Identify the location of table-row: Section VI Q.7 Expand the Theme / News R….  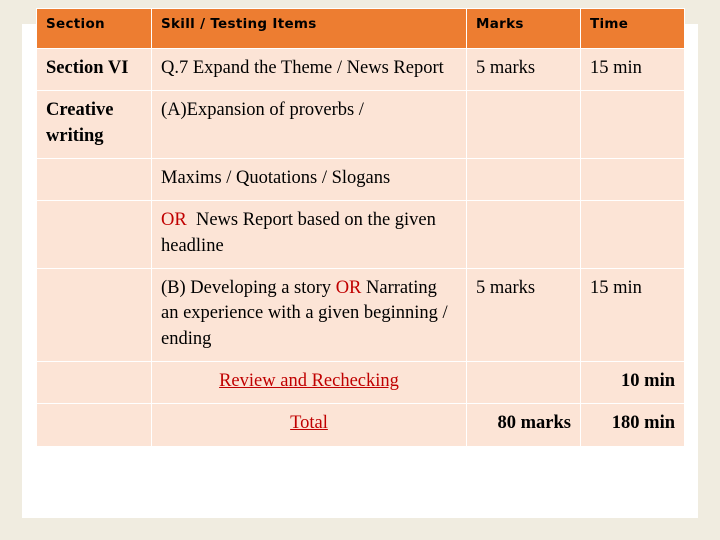
(360, 69).